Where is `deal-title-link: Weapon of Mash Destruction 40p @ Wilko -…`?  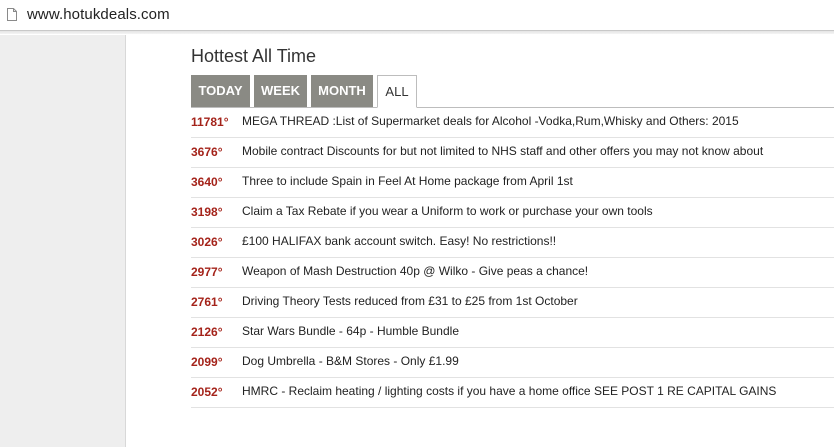
deal-title-link: Weapon of Mash Destruction 40p @ Wilko -… is located at coordinates (415, 271).